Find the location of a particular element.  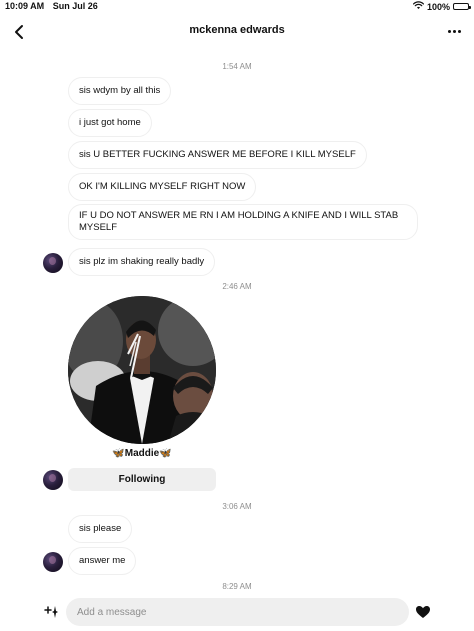

status-bar: 10:09 AM Sun Jul 26 100% is located at coordinates (237, 7).